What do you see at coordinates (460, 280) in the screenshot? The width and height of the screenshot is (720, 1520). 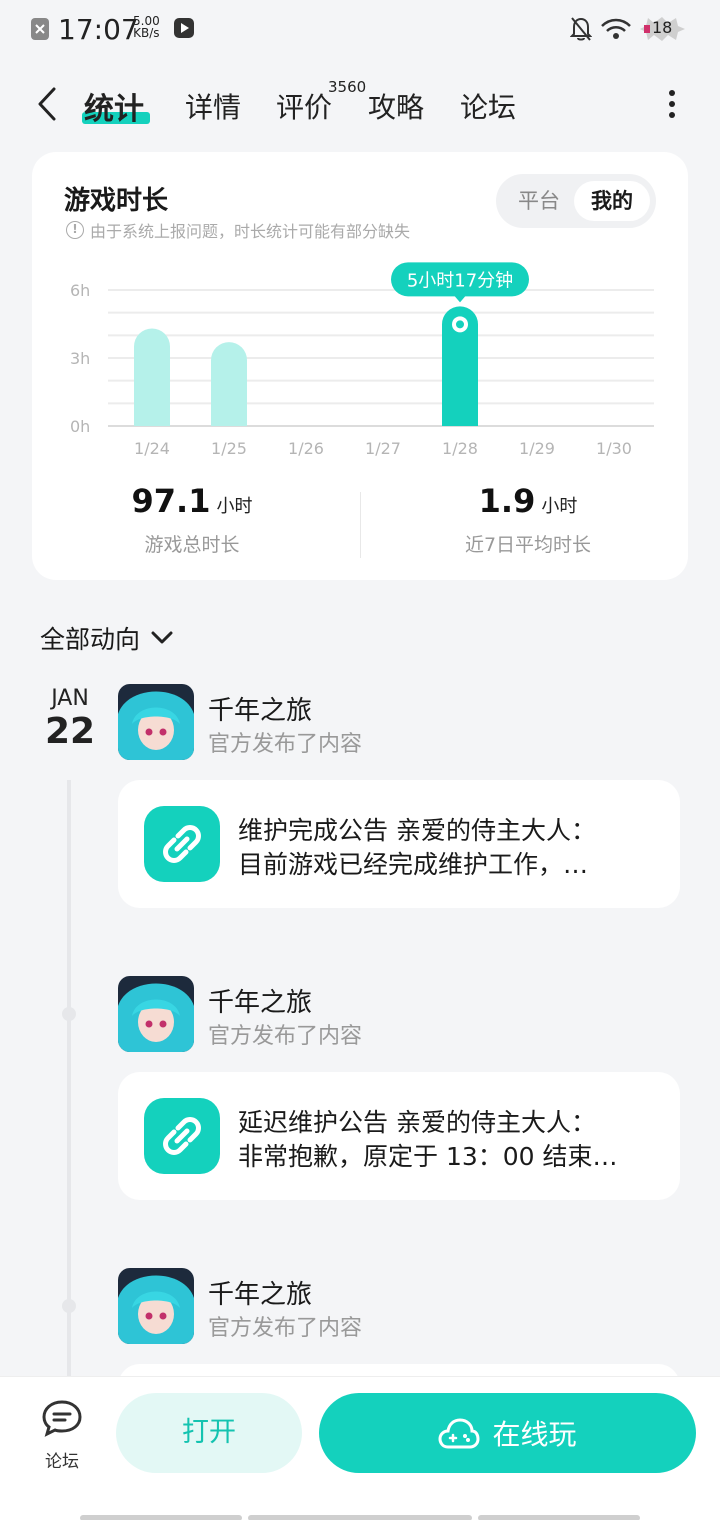 I see `tooltip-label: 5小时17分钟` at bounding box center [460, 280].